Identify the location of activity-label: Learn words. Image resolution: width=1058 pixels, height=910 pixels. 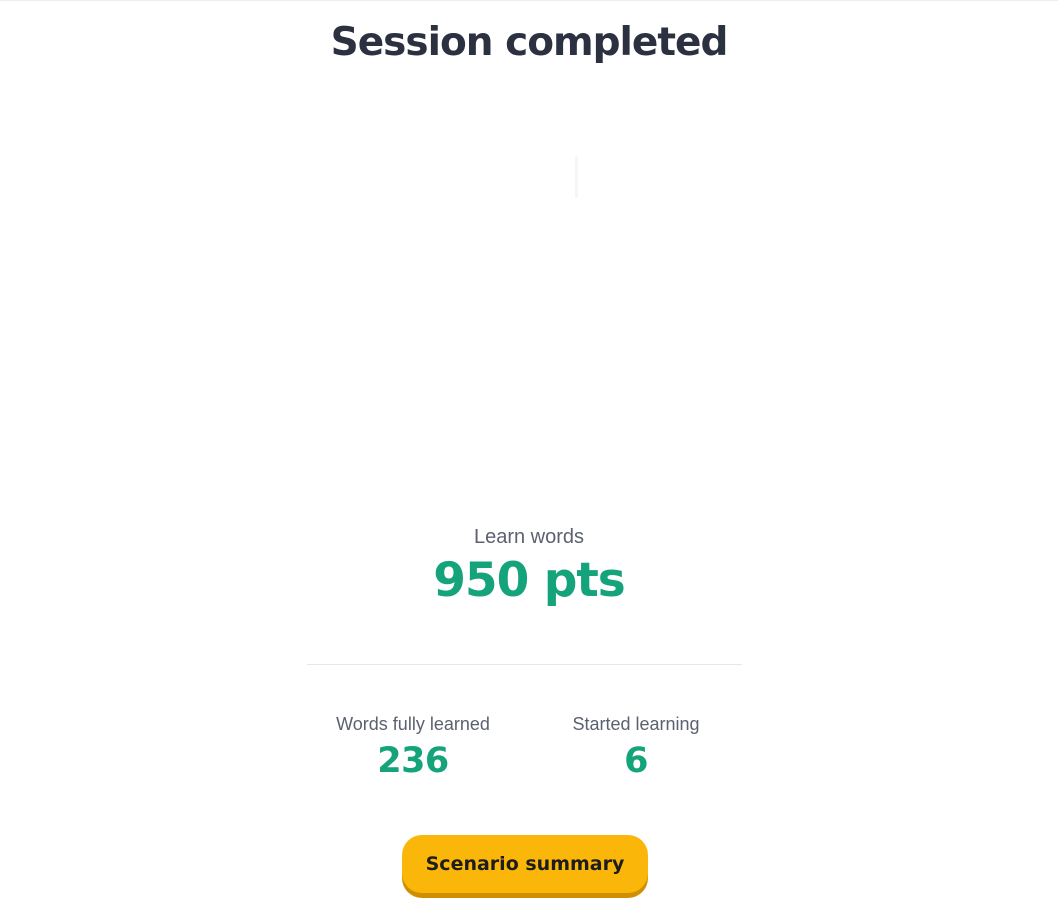
(529, 537).